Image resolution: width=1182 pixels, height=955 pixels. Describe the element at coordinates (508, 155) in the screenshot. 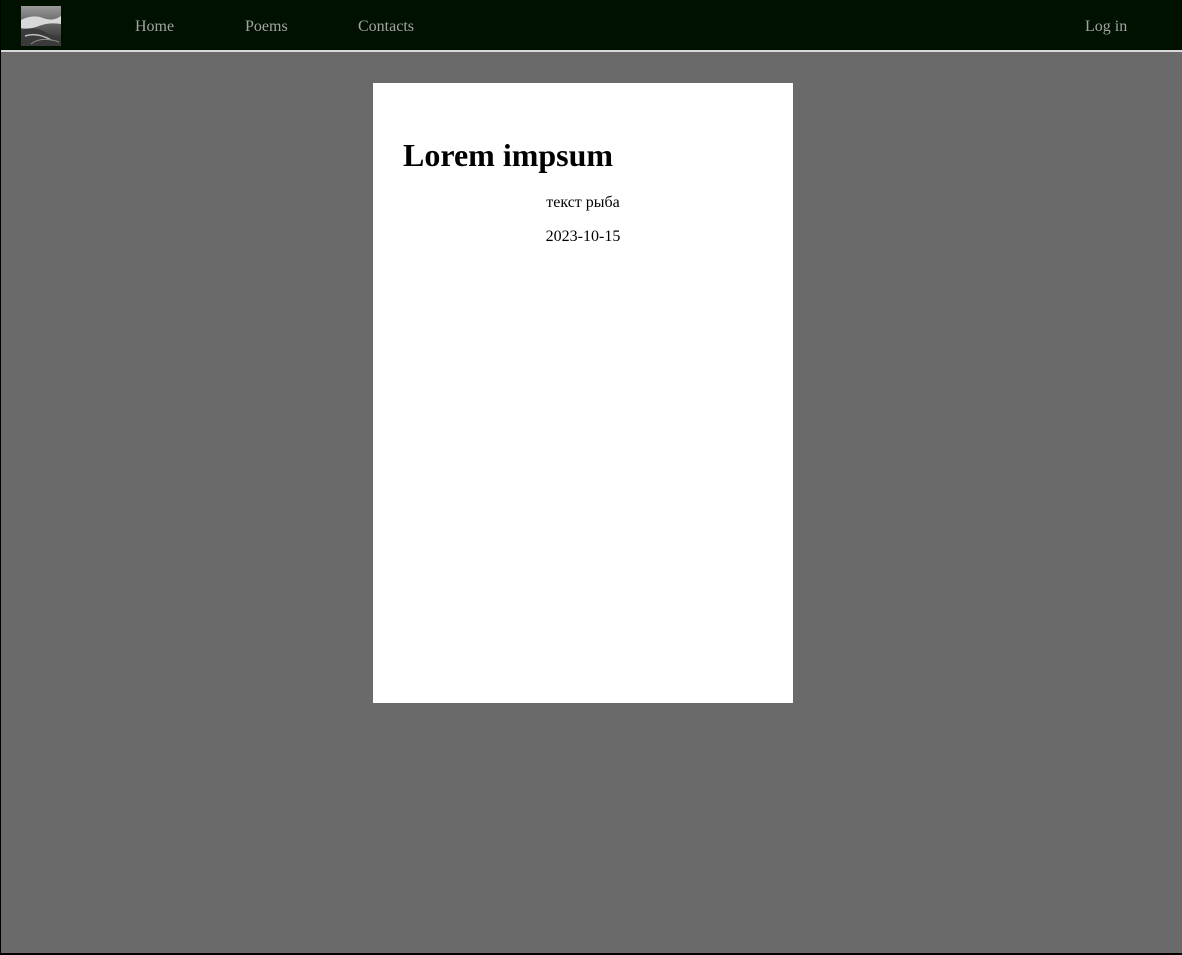

I see `poem-title: Lorem impsum` at that location.